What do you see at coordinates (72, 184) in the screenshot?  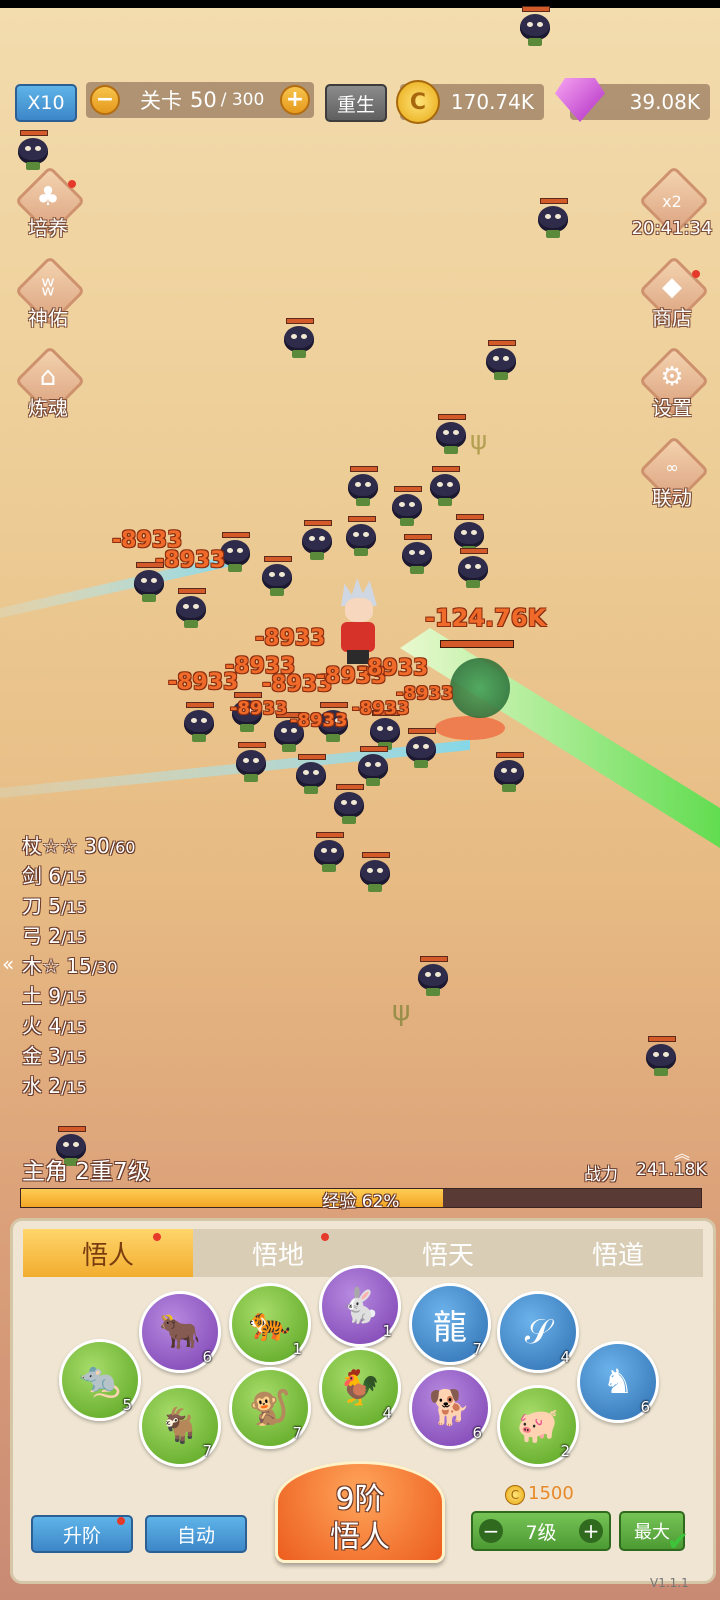 I see `notification-dot` at bounding box center [72, 184].